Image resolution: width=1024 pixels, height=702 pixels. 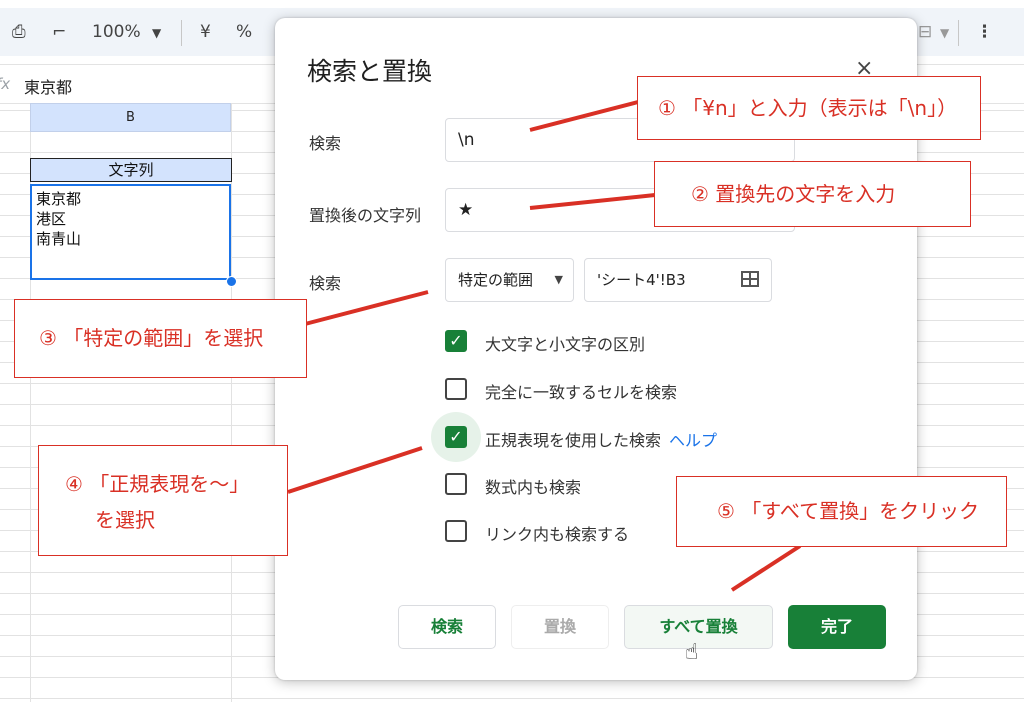 What do you see at coordinates (163, 500) in the screenshot?
I see `annotation-note-4: ④ 「正規表現を〜」 を選択` at bounding box center [163, 500].